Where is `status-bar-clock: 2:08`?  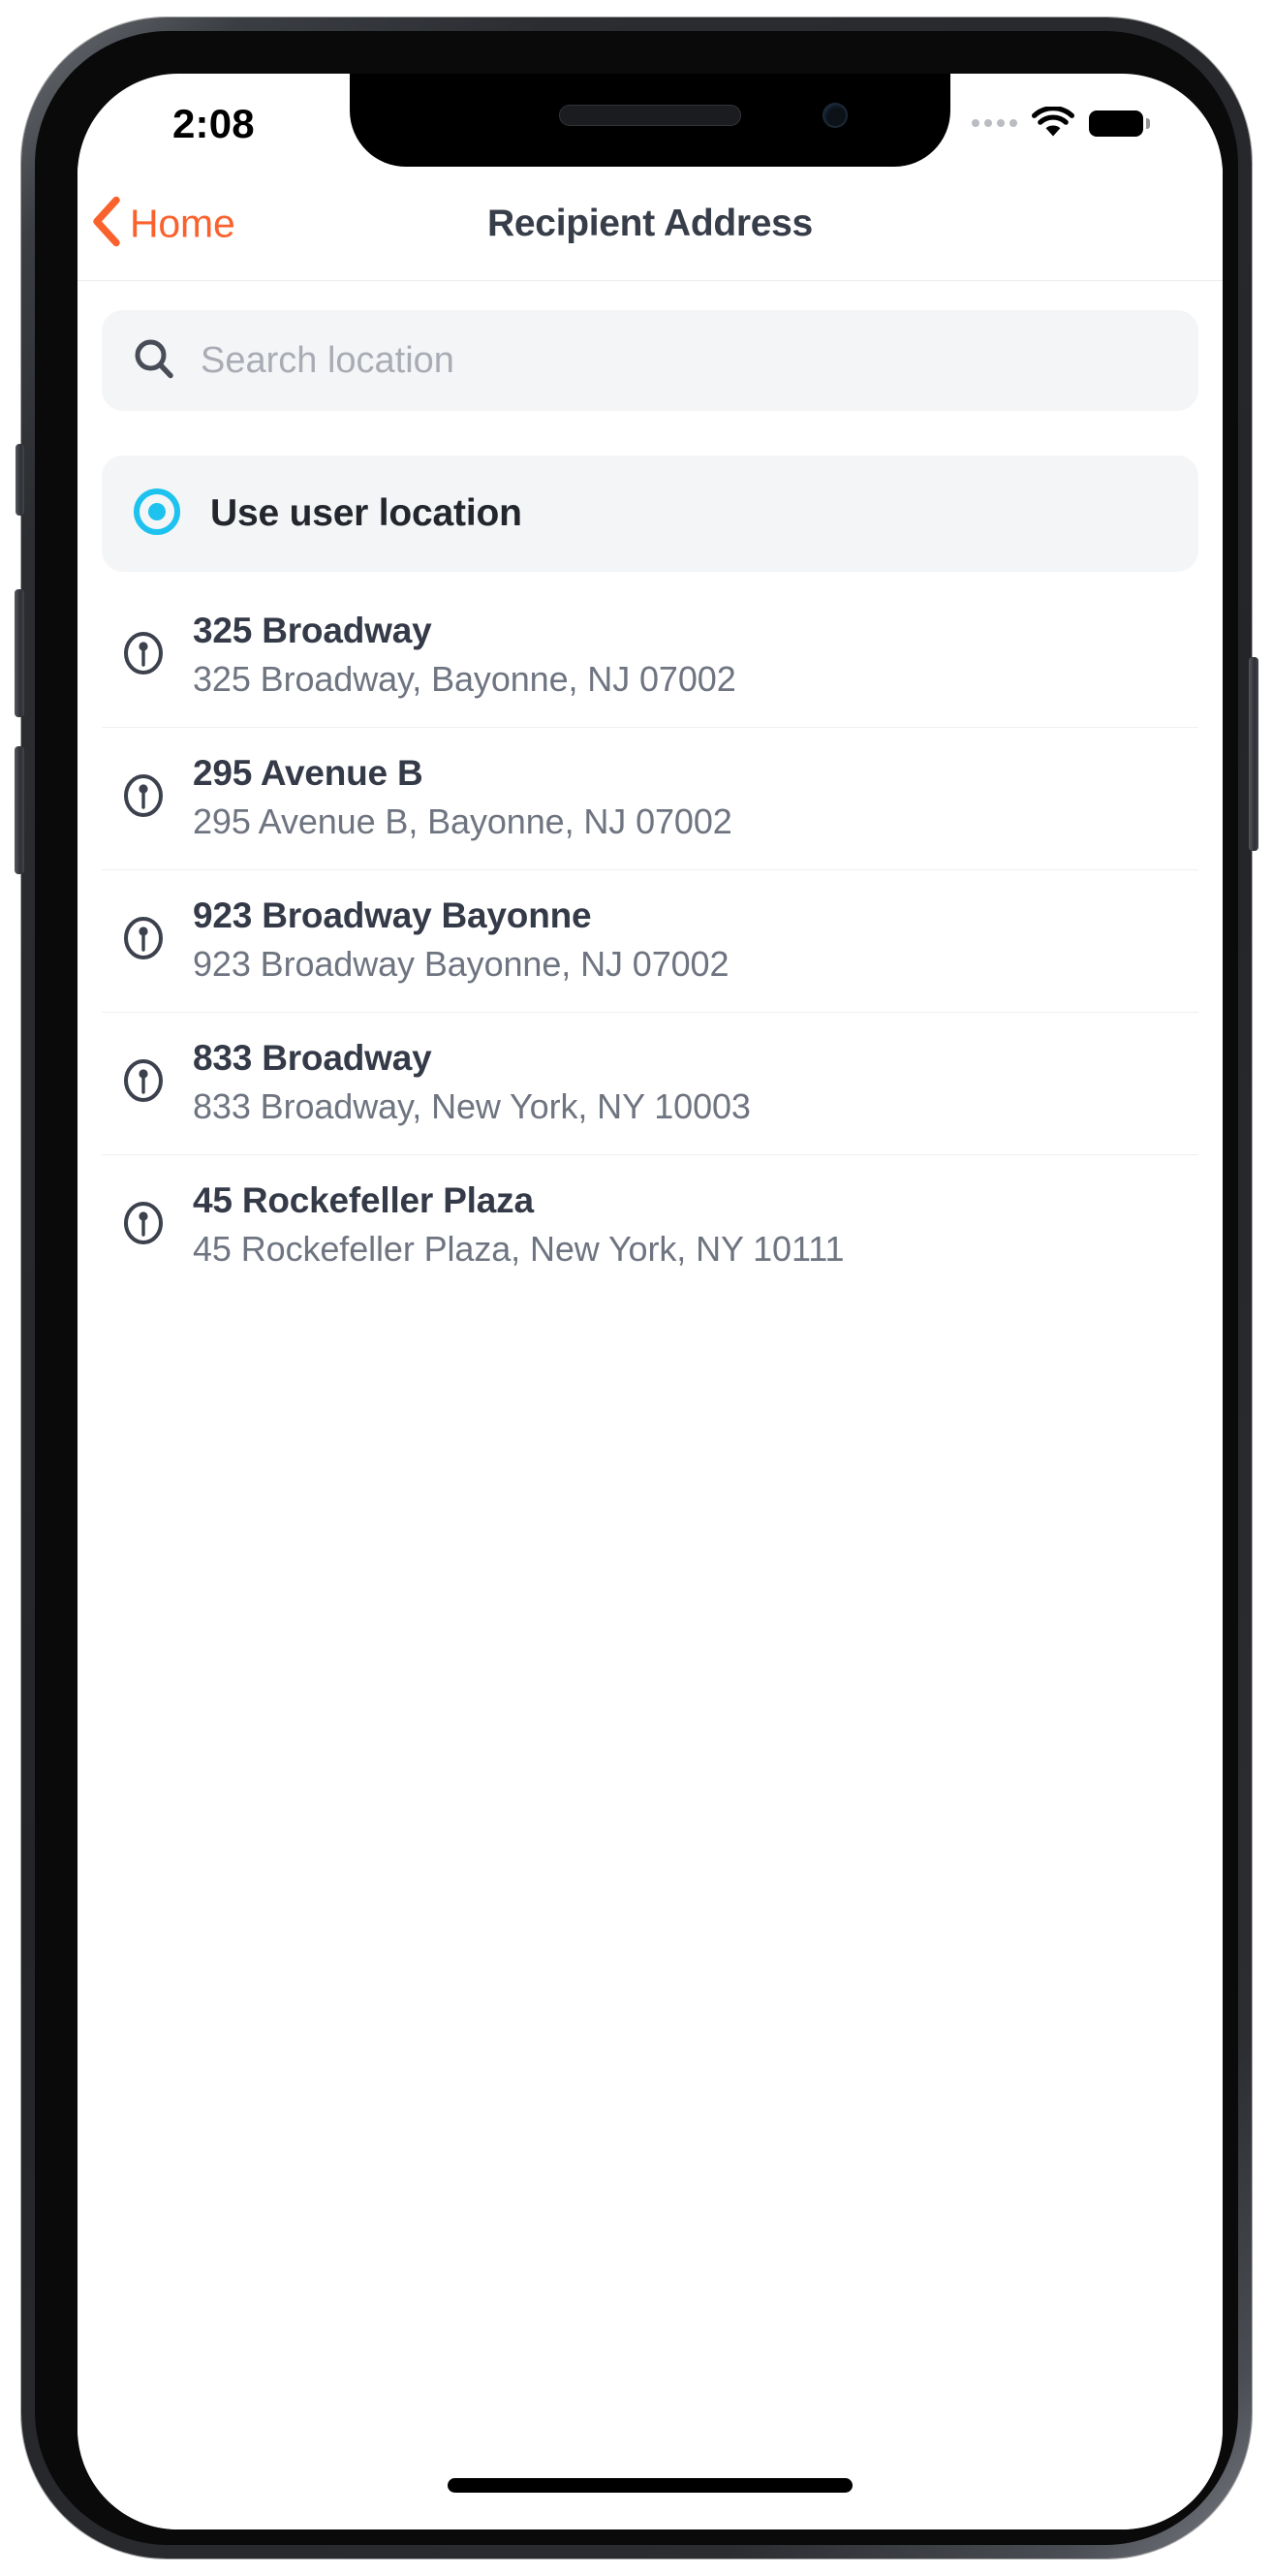
status-bar-clock: 2:08 is located at coordinates (213, 123).